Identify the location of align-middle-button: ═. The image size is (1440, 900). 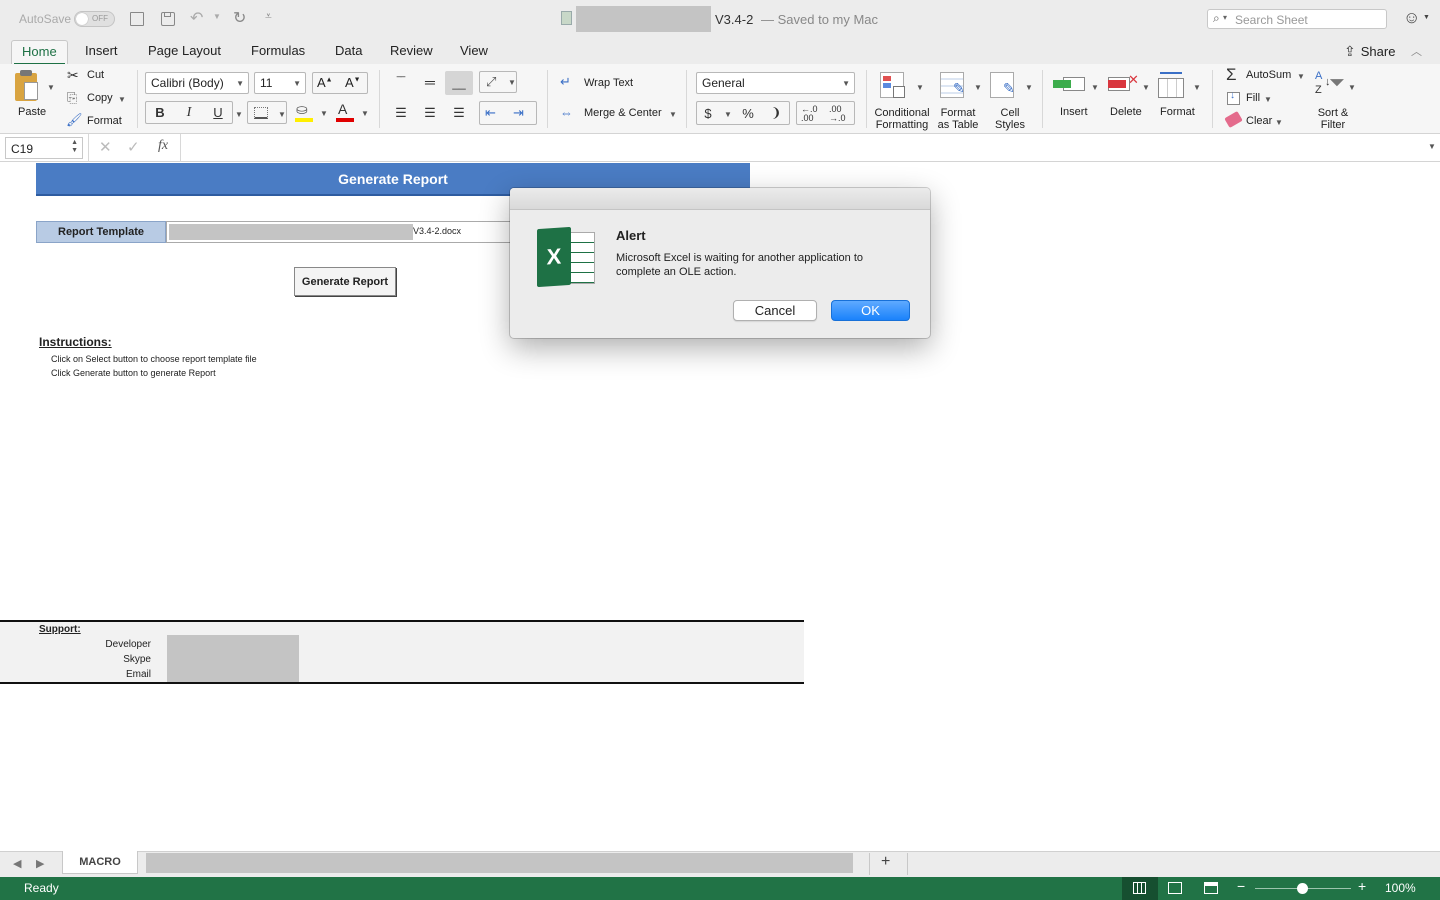
(430, 82).